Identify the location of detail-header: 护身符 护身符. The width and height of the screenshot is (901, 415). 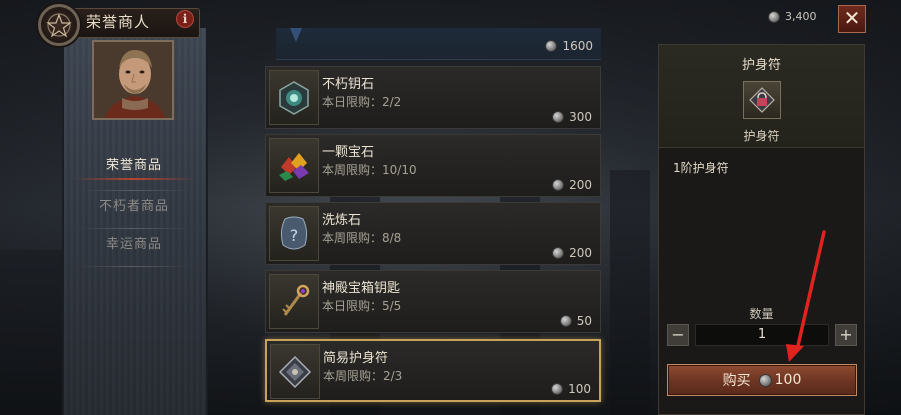
(761, 96).